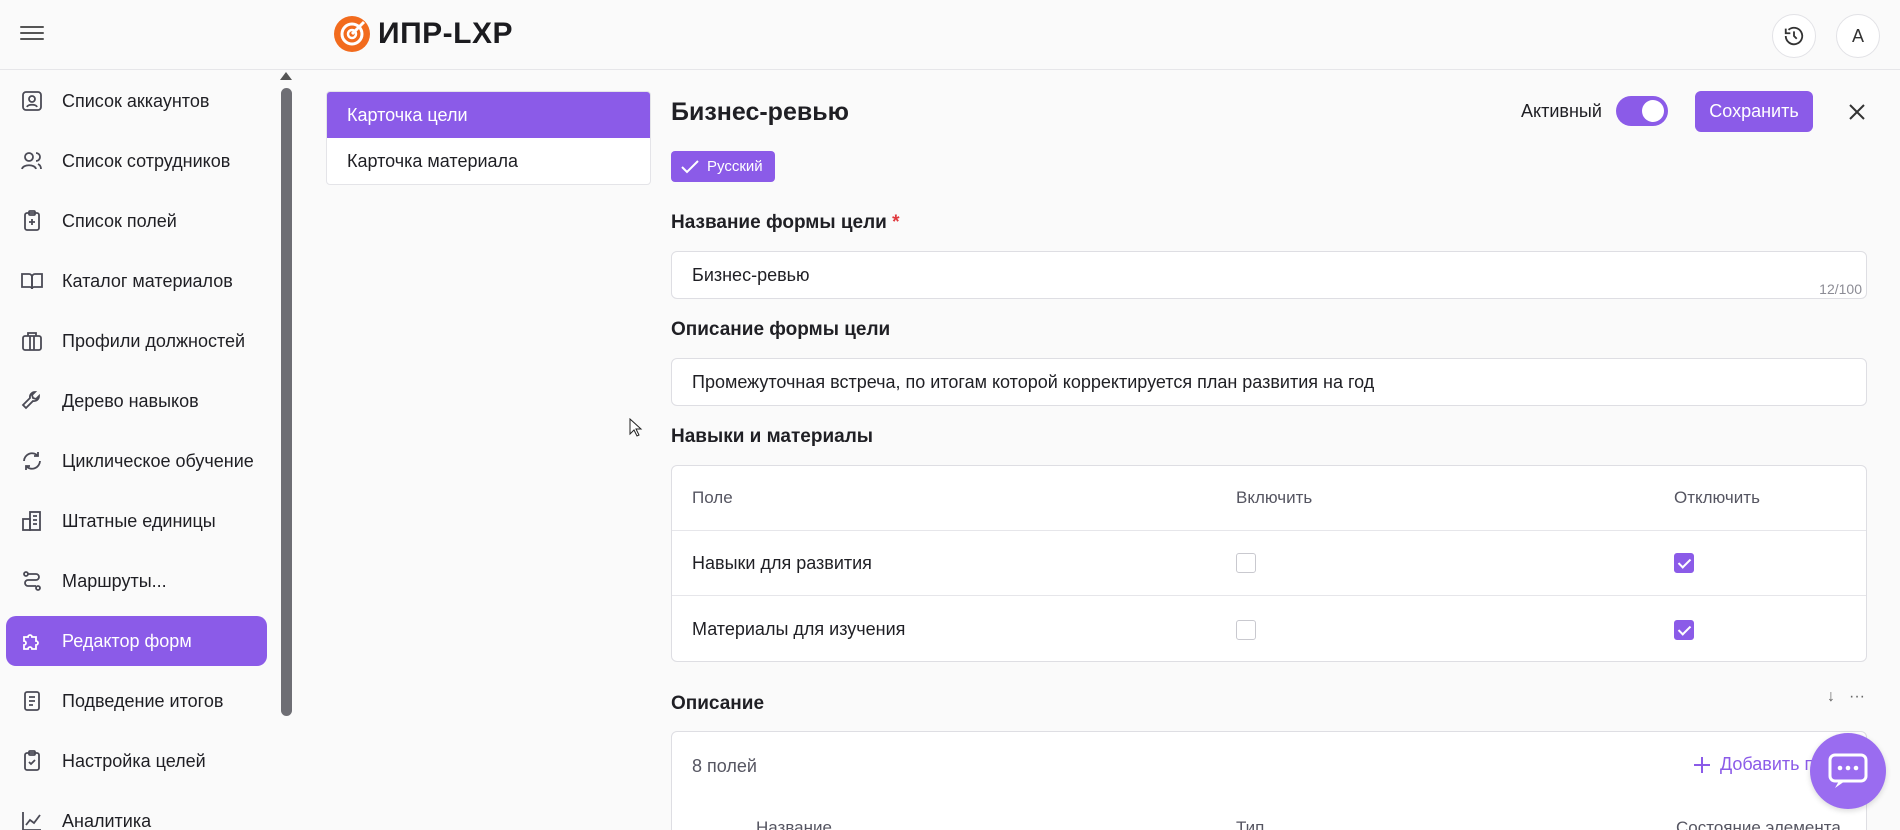 The width and height of the screenshot is (1900, 830). What do you see at coordinates (1840, 289) in the screenshot?
I see `char-counter: 12/100` at bounding box center [1840, 289].